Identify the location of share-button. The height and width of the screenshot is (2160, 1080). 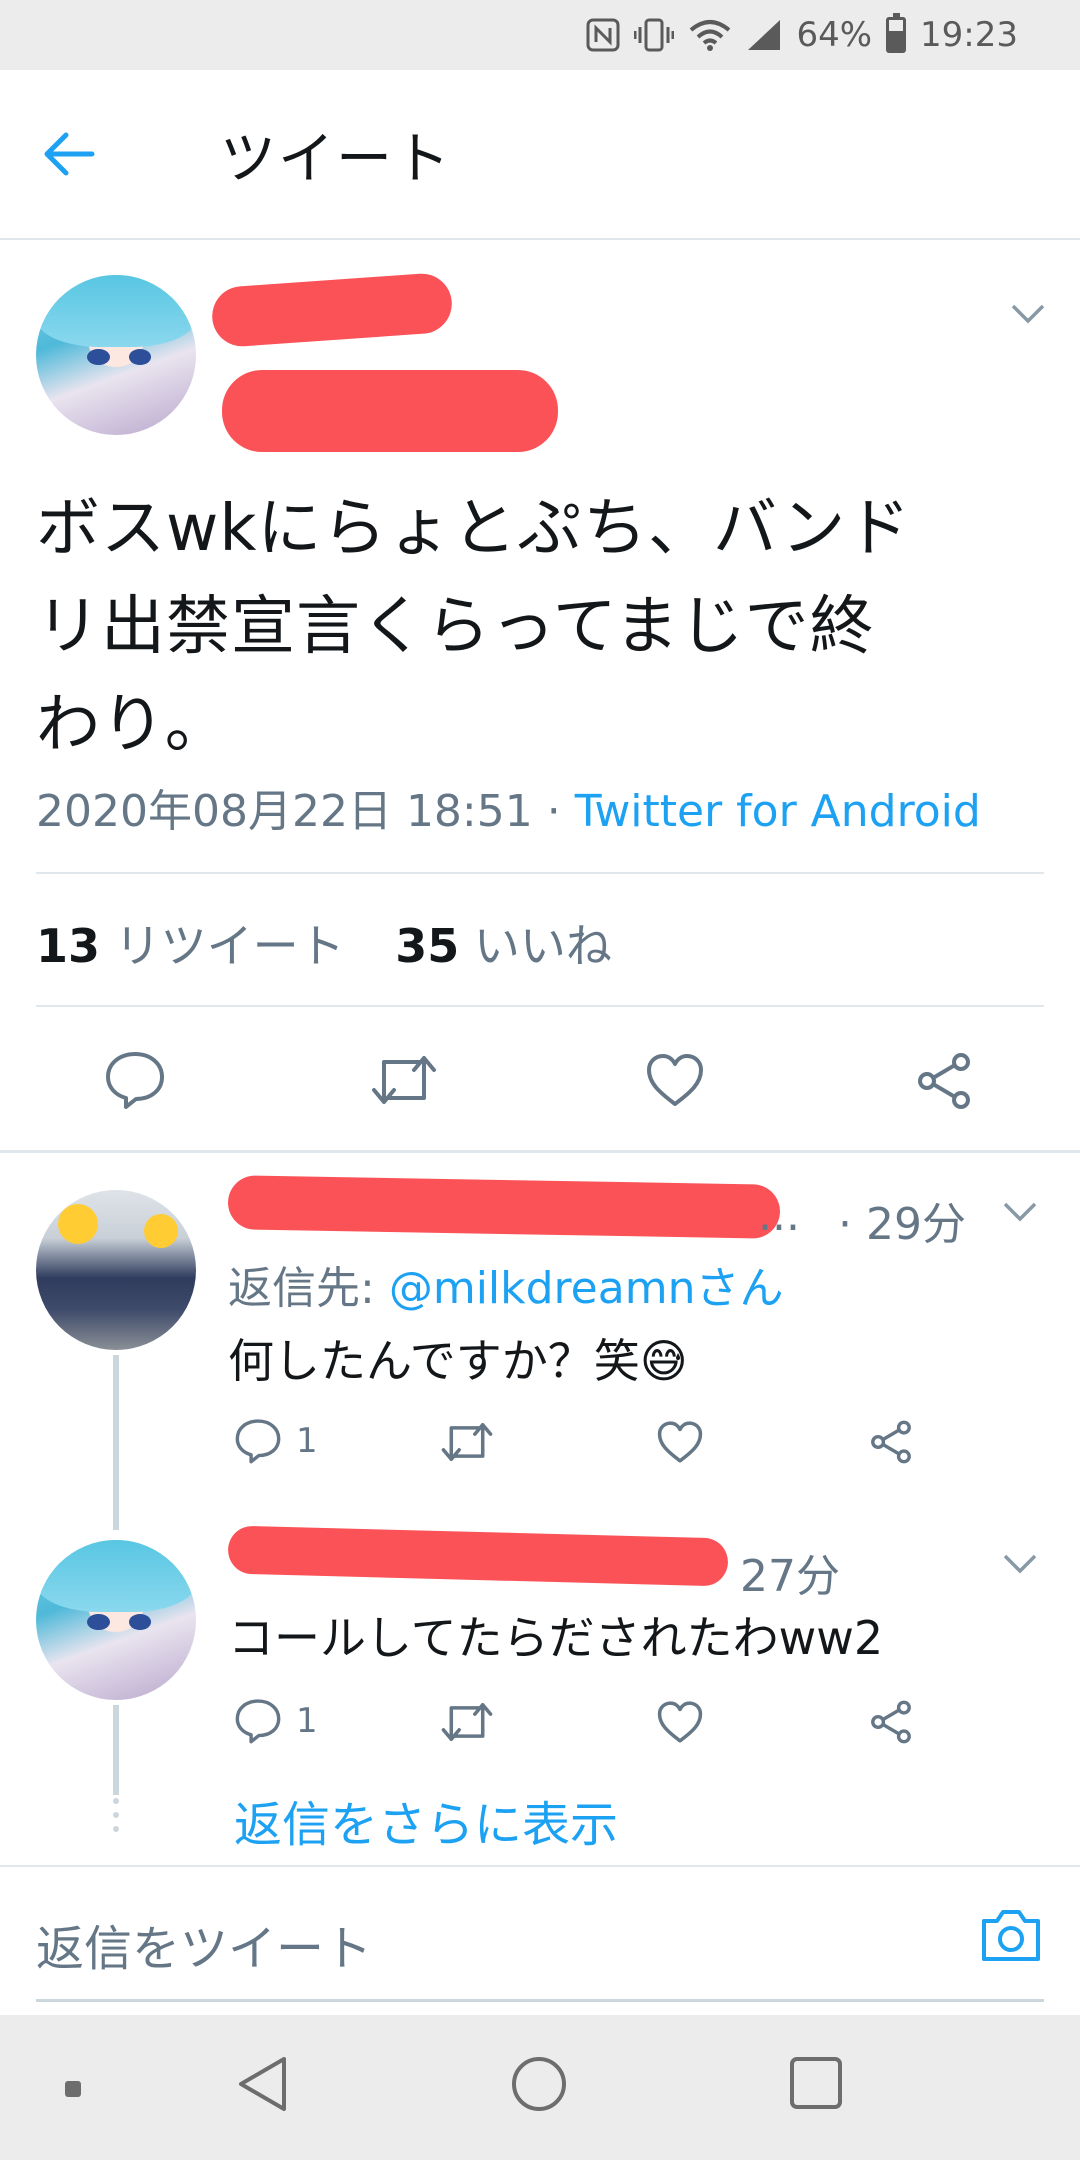
(944, 1081).